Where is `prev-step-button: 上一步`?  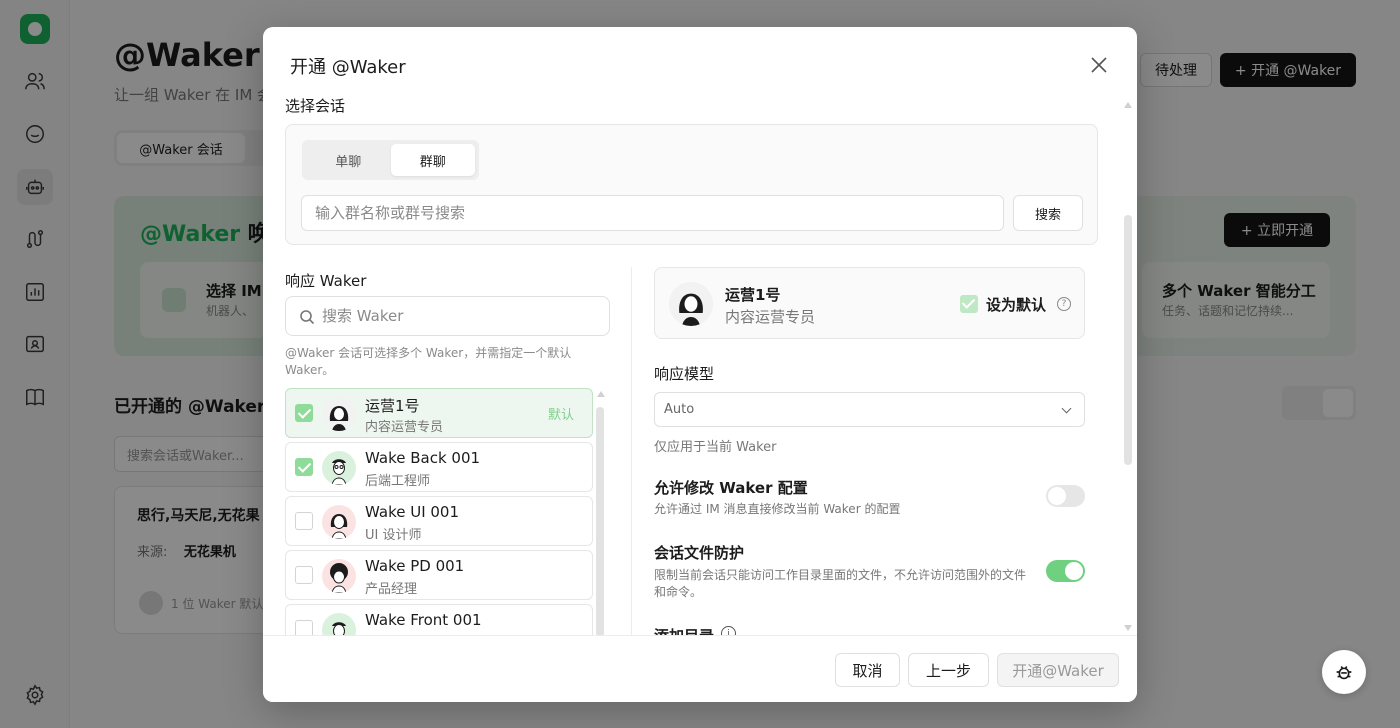 prev-step-button: 上一步 is located at coordinates (948, 670).